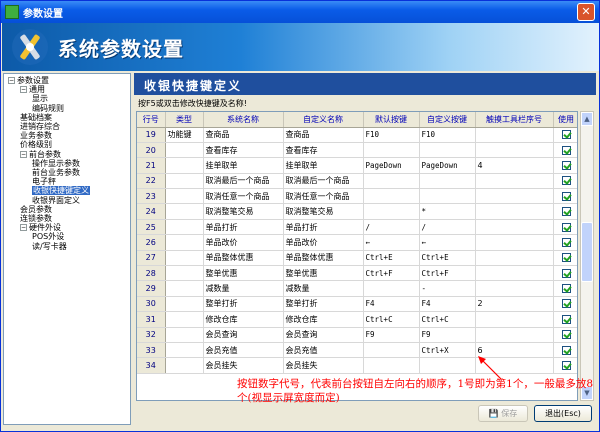 This screenshot has height=432, width=600. I want to click on default-key-cell: Ctrl+F, so click(391, 273).